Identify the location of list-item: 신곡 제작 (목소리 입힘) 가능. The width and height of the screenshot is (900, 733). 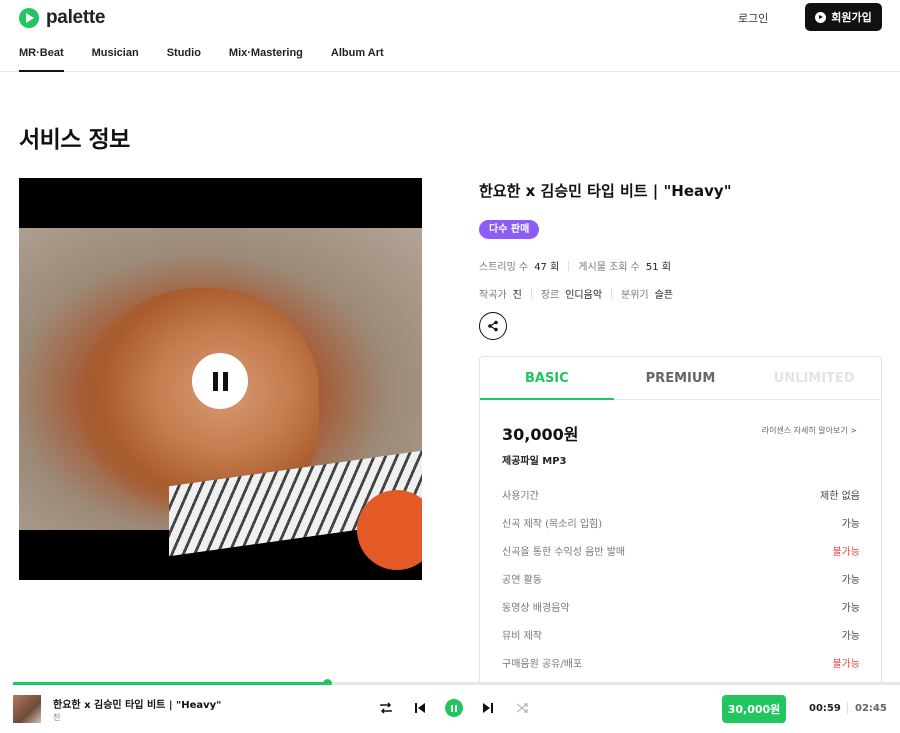
(681, 529).